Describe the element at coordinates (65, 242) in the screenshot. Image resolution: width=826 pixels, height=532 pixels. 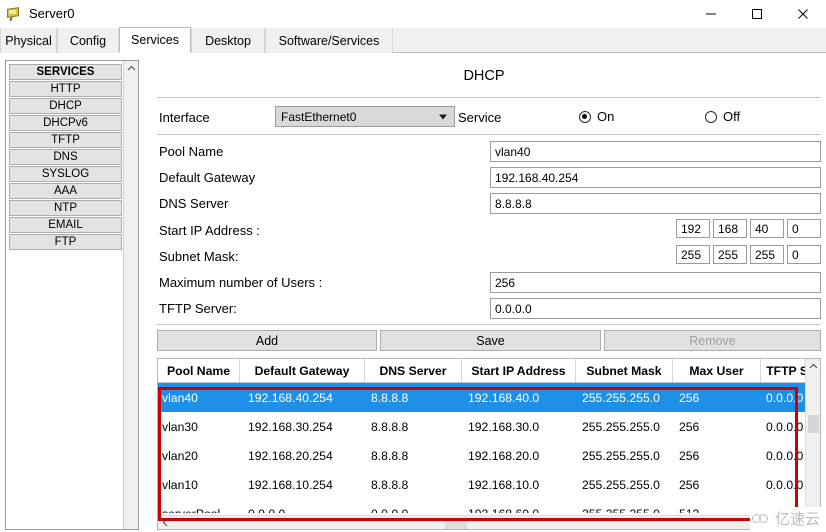
I see `sidebar-item-ftp: FTP` at that location.